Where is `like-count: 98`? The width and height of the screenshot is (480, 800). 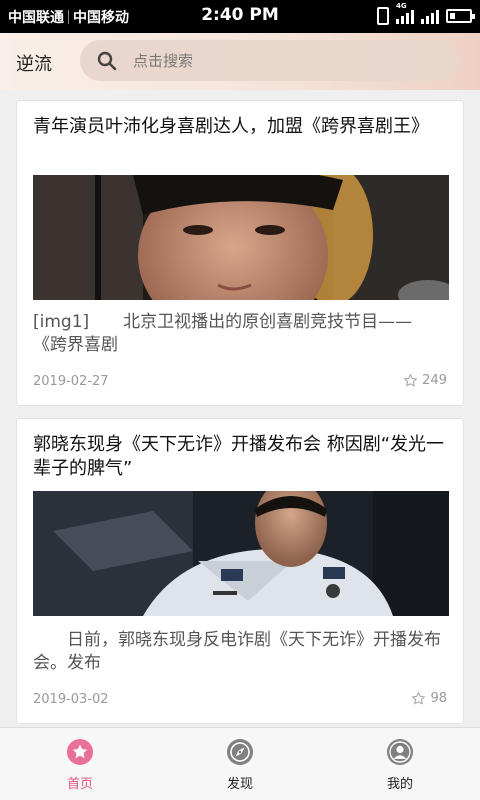
like-count: 98 is located at coordinates (429, 698).